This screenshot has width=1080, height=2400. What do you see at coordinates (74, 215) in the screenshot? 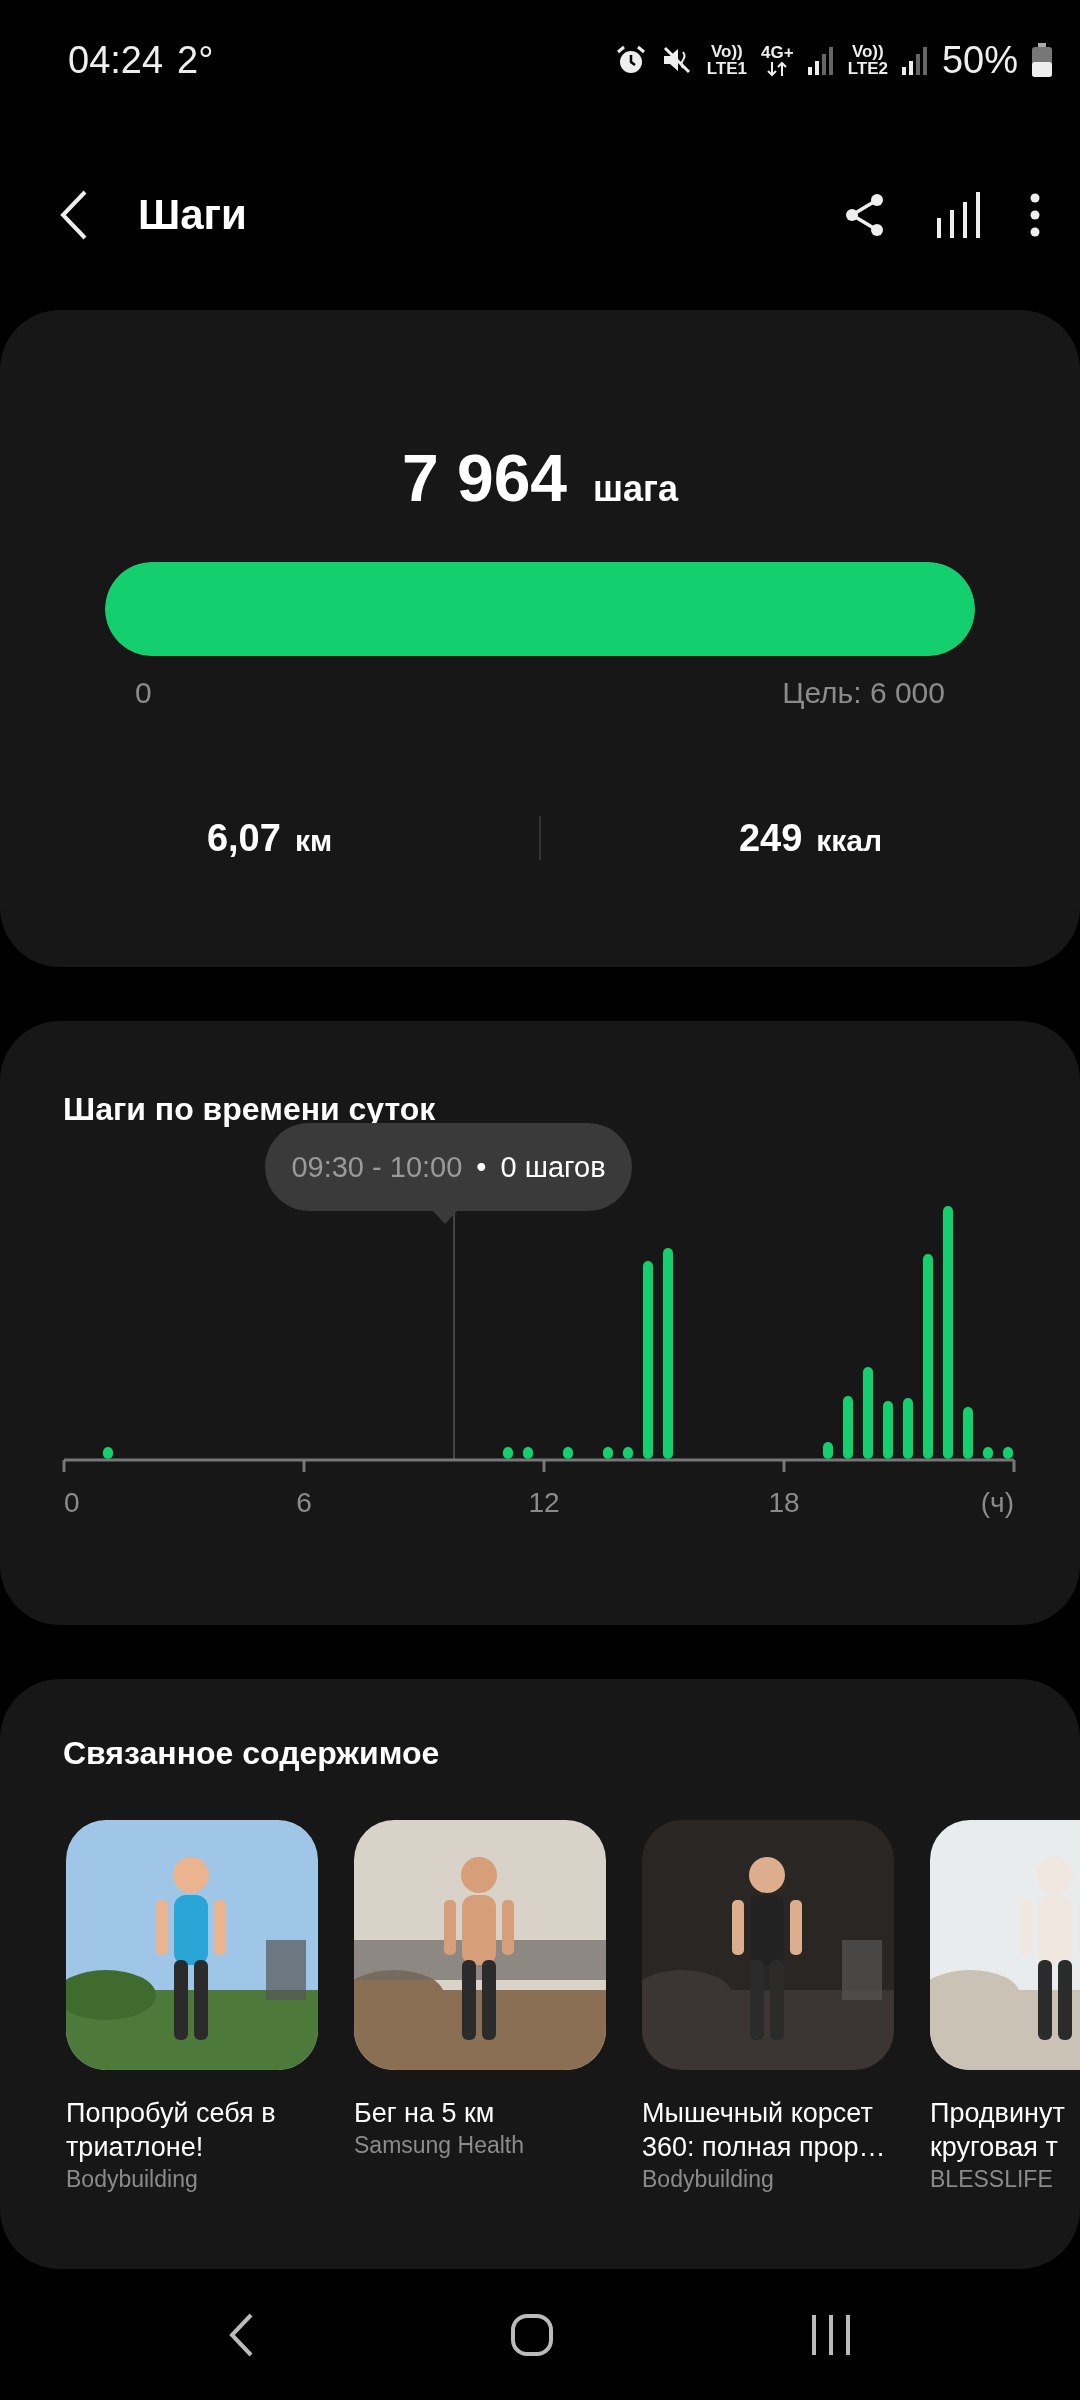
I see `back-button` at bounding box center [74, 215].